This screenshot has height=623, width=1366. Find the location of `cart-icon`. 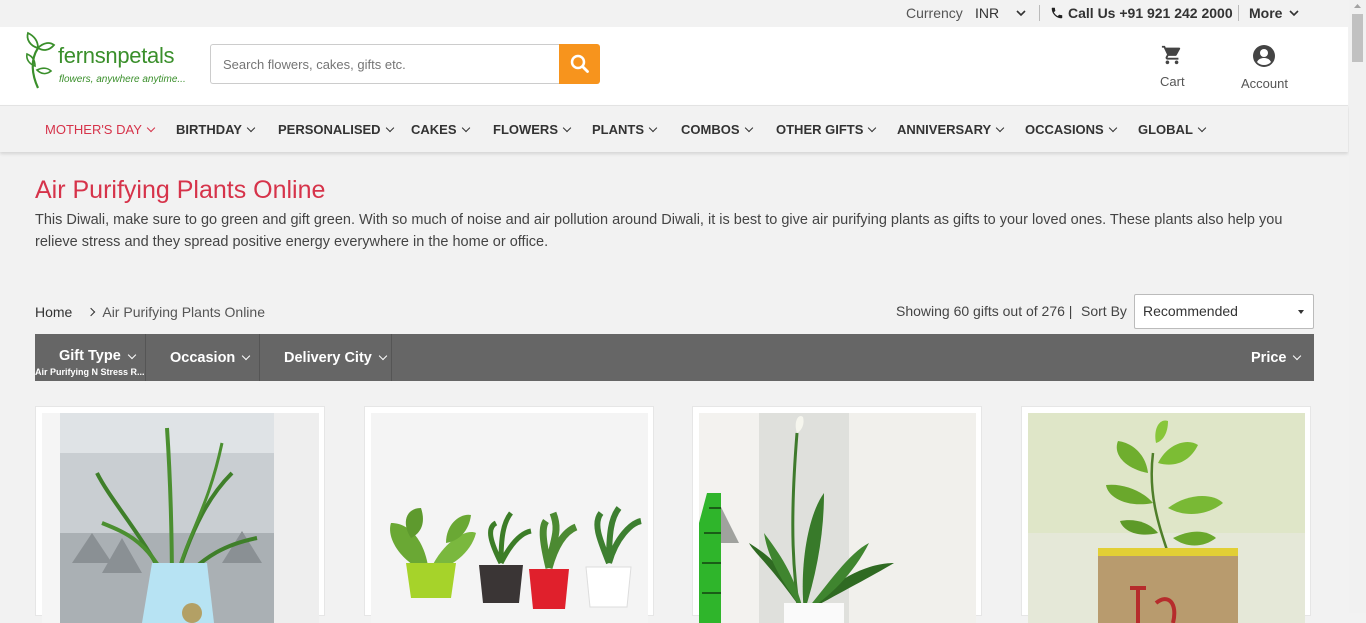

cart-icon is located at coordinates (1171, 55).